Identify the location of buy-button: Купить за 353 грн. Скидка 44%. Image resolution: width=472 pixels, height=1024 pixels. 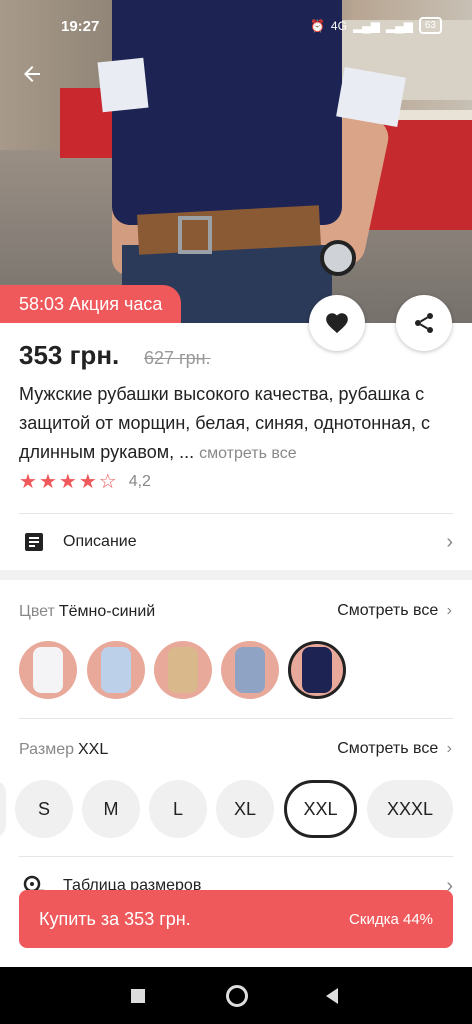
(236, 919).